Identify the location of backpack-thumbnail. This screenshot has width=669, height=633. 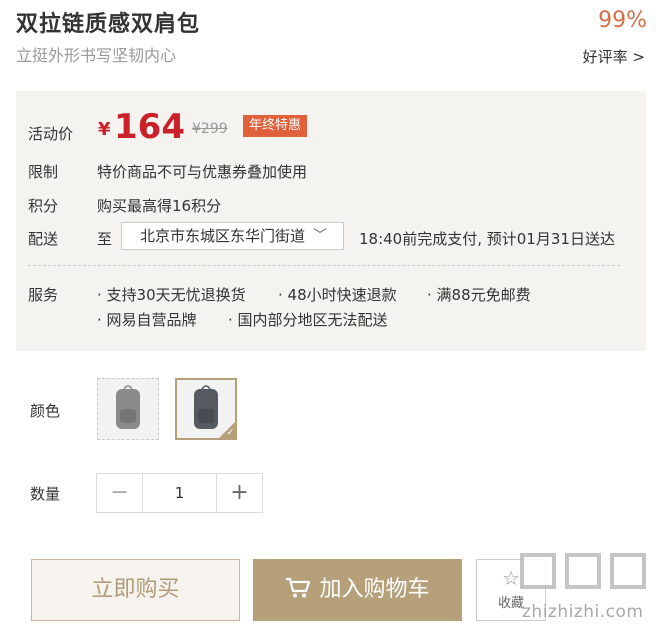
(128, 407).